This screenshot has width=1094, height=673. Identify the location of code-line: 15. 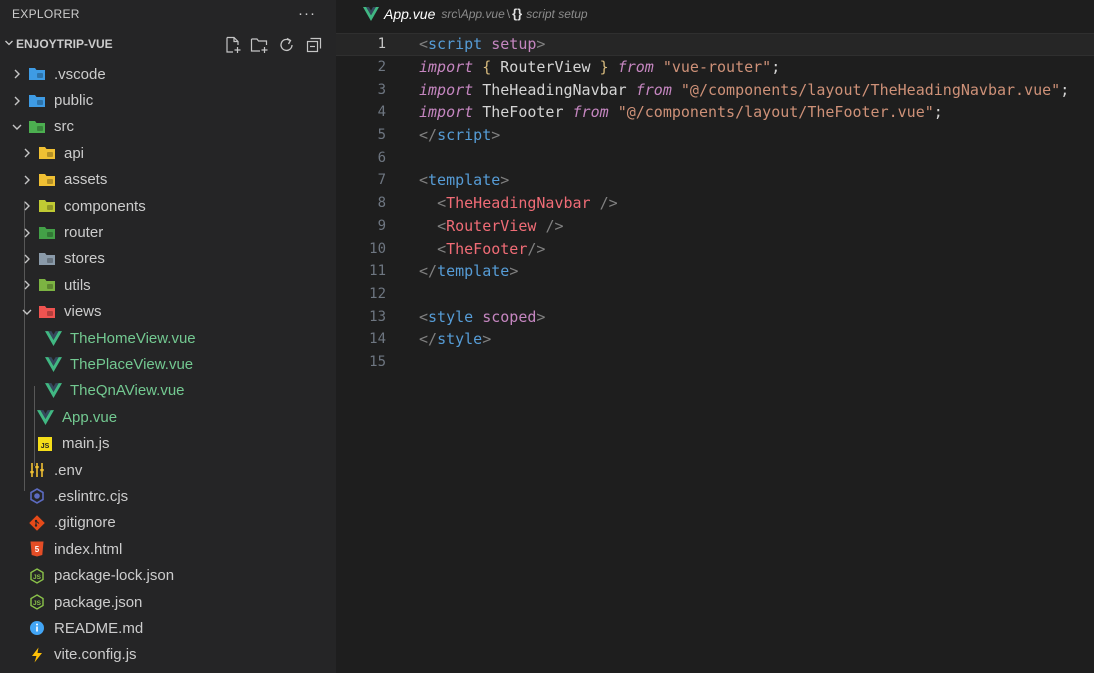
(715, 362).